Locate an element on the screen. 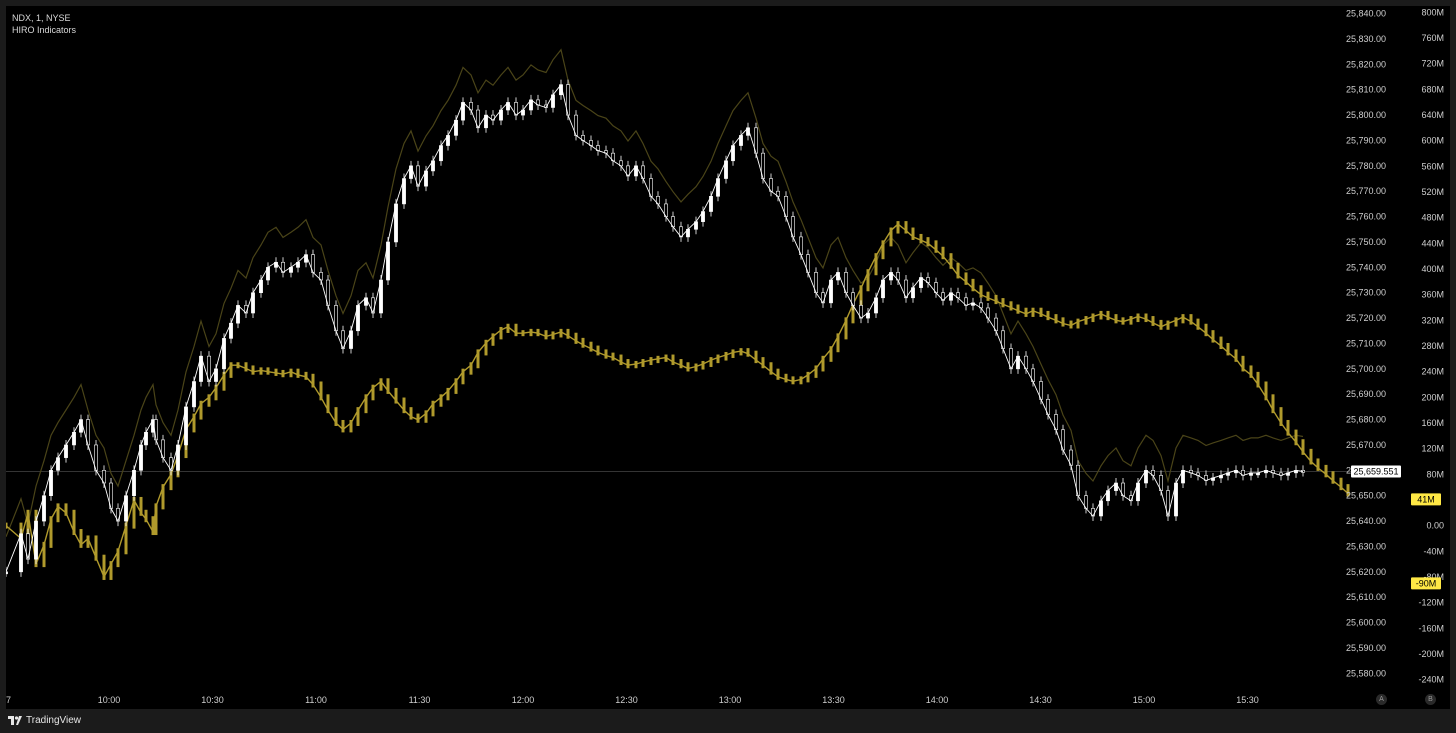 Image resolution: width=1456 pixels, height=733 pixels. brand-name: TradingView is located at coordinates (54, 720).